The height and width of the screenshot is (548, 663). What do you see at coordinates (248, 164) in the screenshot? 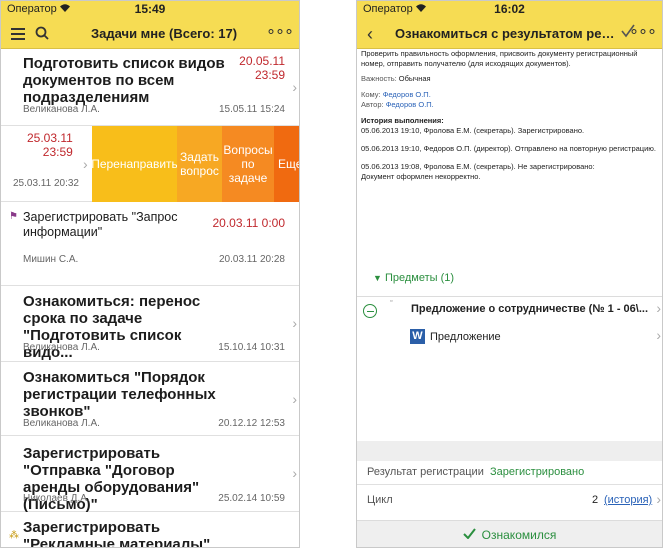
I see `task-questions-action-button: Вопросы по задаче` at bounding box center [248, 164].